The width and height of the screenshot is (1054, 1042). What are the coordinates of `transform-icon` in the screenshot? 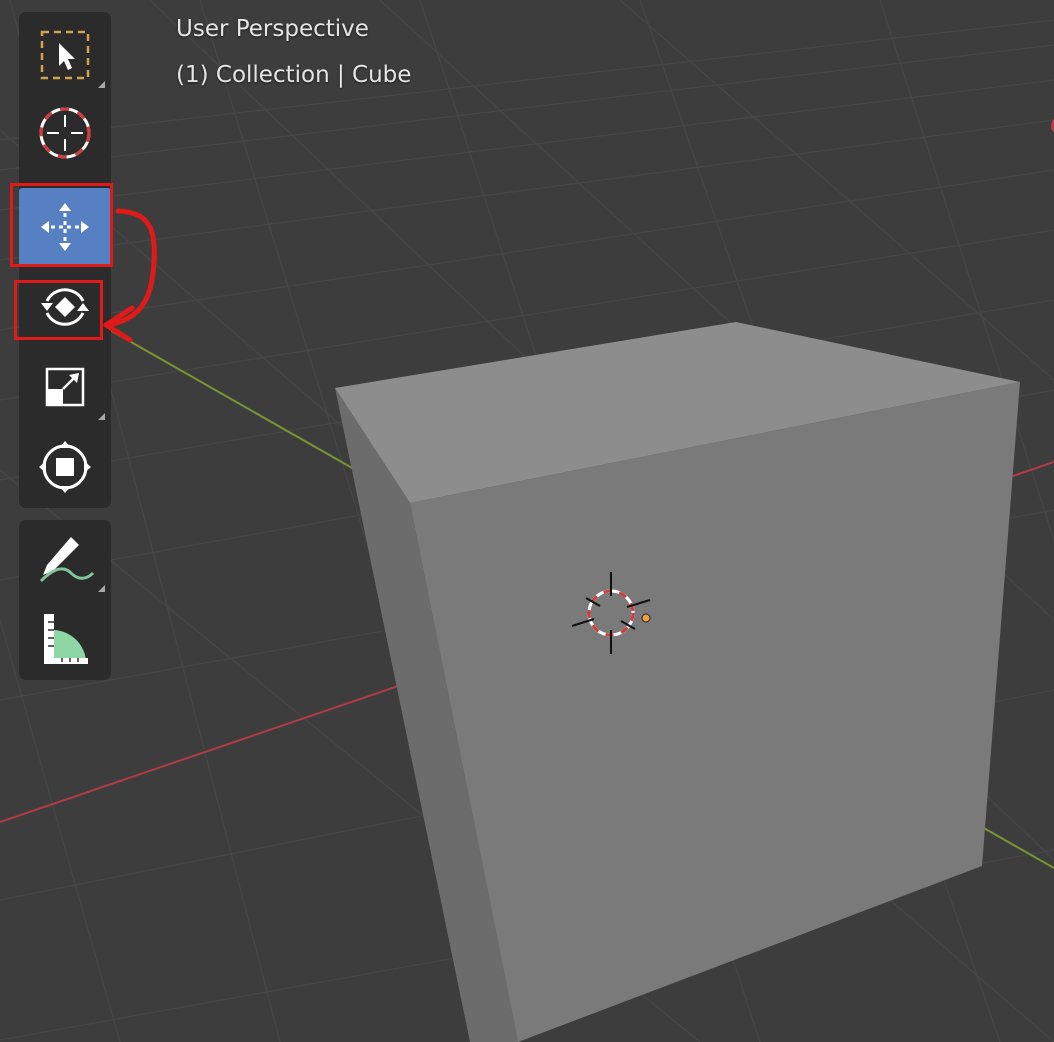 It's located at (65, 467).